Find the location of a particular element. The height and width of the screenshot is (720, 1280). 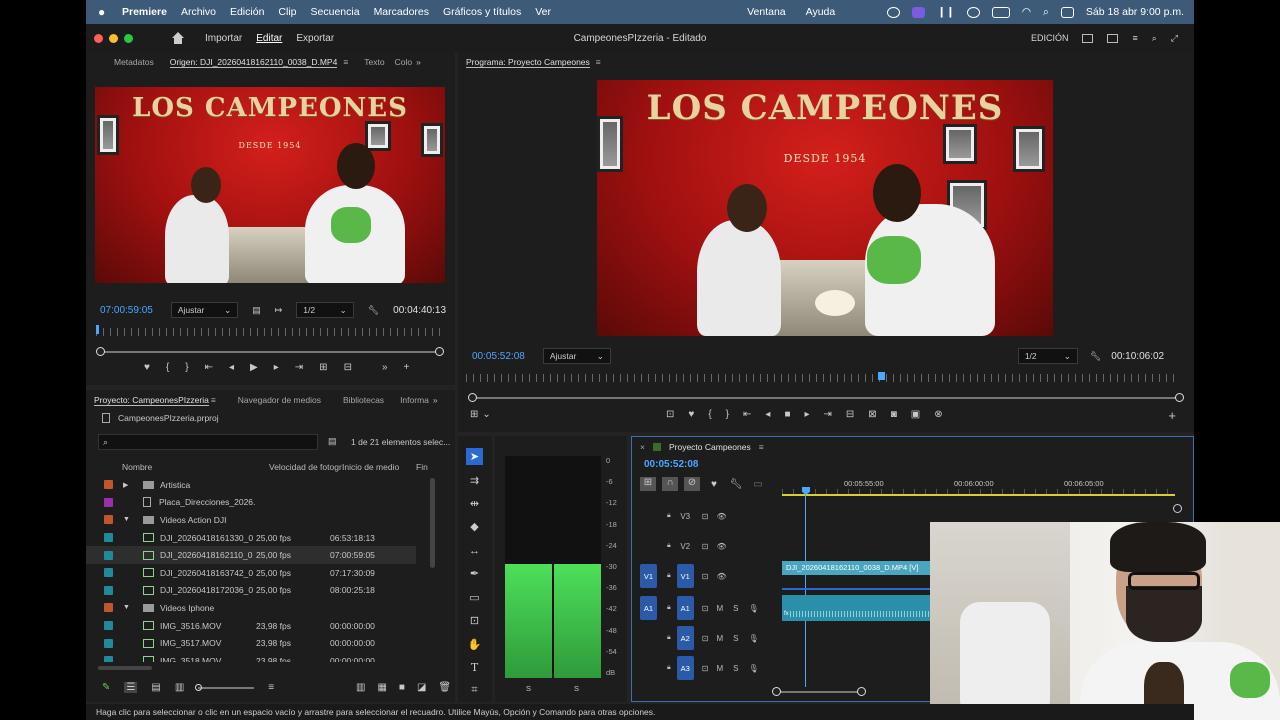

tab-info: Informa is located at coordinates (414, 400).